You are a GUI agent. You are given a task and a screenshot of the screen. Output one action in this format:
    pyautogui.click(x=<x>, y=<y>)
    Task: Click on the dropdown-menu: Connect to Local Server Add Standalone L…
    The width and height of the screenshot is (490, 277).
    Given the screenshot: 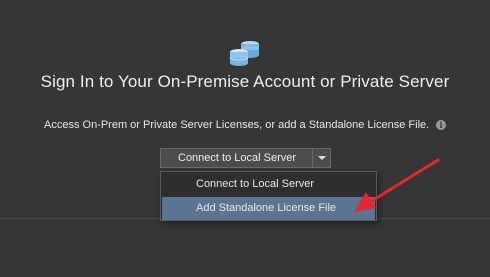 What is the action you would take?
    pyautogui.click(x=268, y=196)
    